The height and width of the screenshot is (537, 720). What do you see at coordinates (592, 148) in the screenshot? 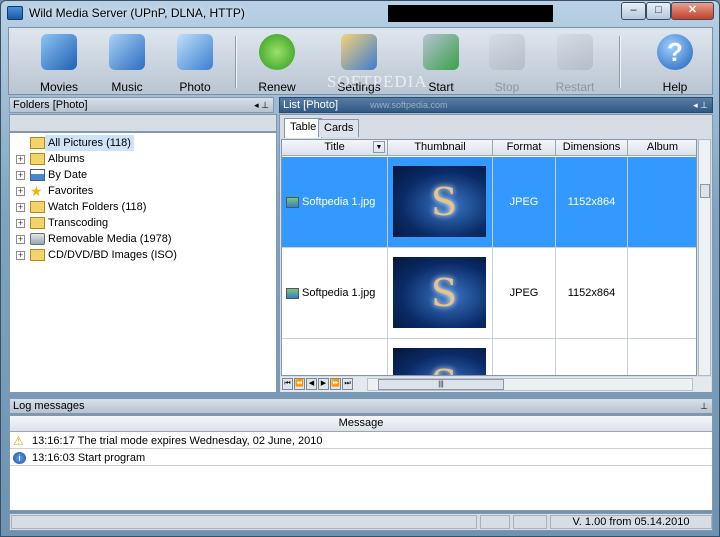
I see `column-header-dimensions: Dimensions` at bounding box center [592, 148].